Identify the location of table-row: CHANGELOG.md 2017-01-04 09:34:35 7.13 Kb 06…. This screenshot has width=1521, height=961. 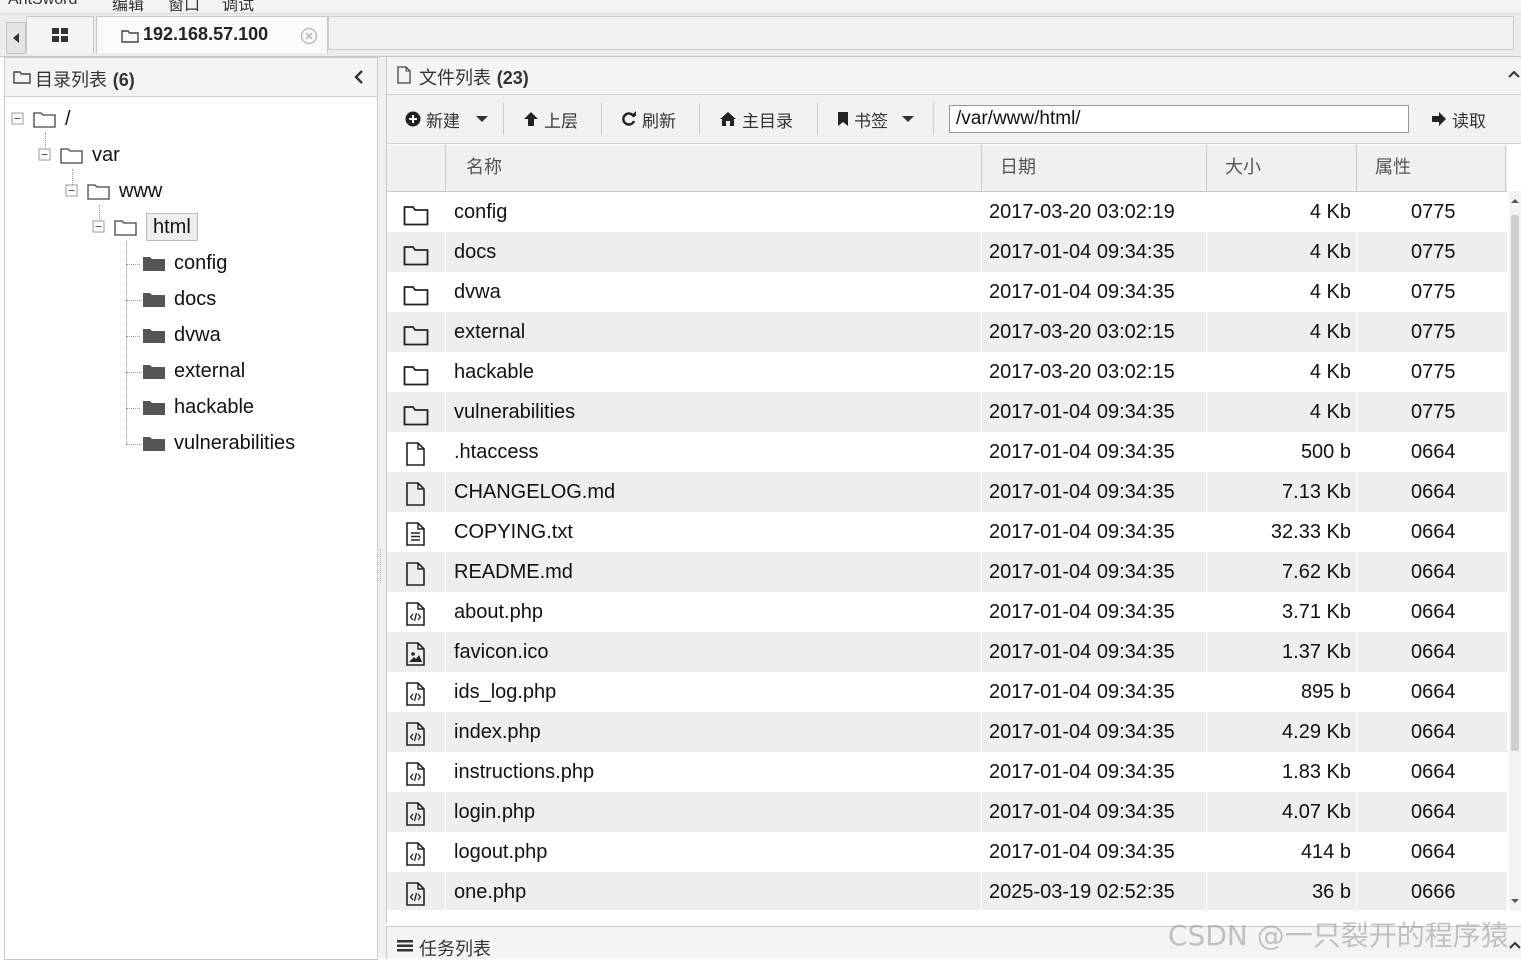
(947, 492).